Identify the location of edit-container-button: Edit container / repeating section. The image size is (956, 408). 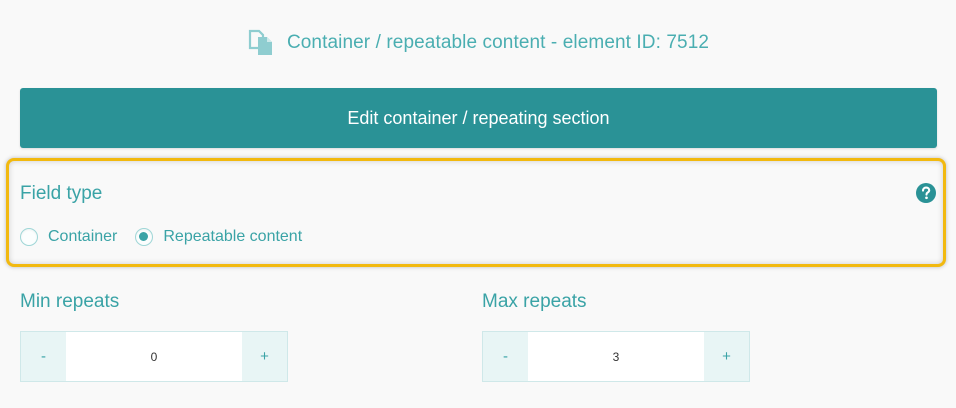
(478, 118).